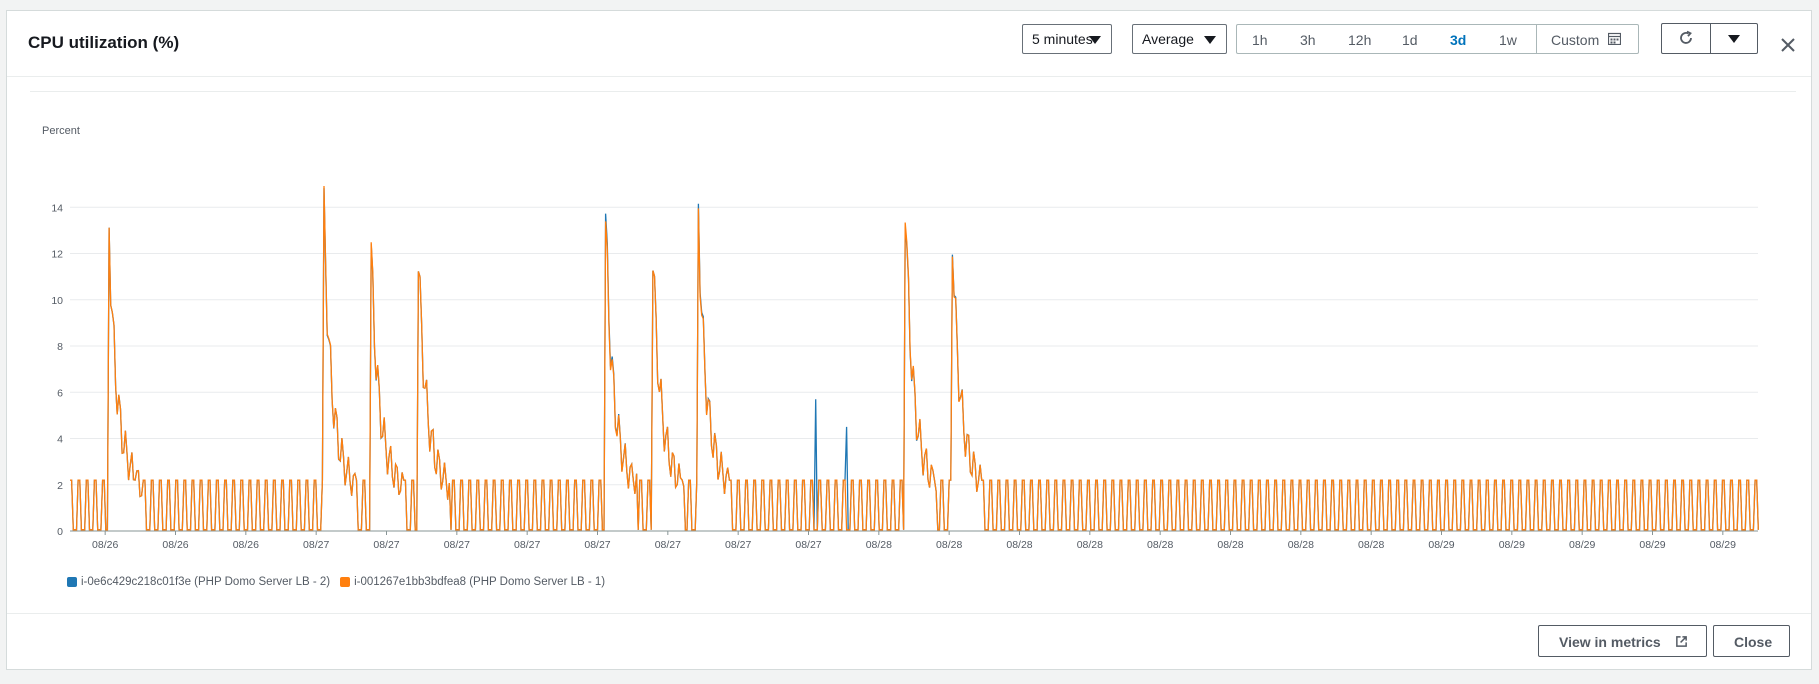  I want to click on y-tick-label: 4, so click(60, 440).